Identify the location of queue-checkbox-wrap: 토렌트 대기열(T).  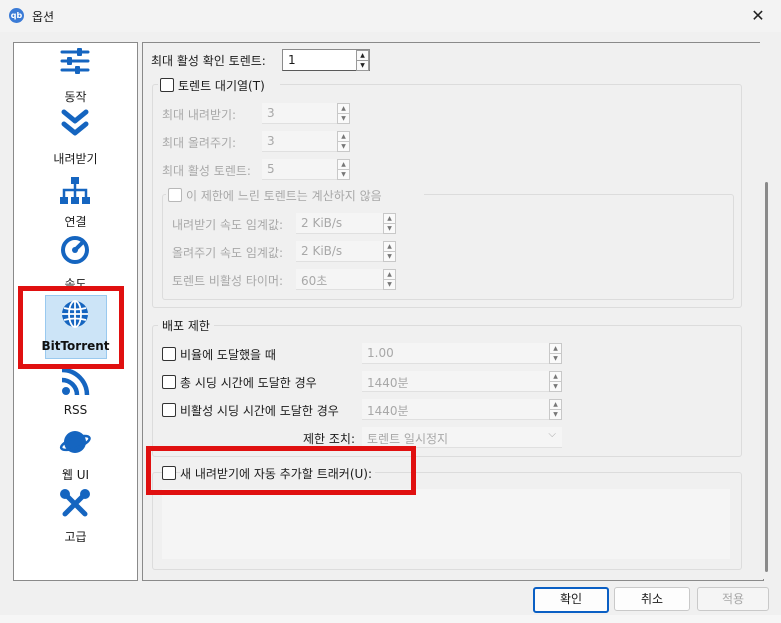
(219, 84).